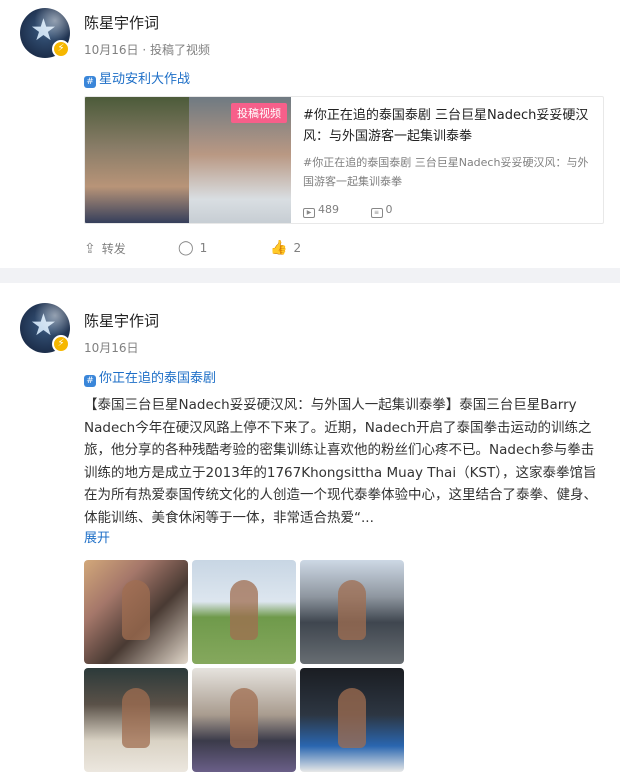 Image resolution: width=620 pixels, height=776 pixels. I want to click on topic-label: 你正在追的泰国泰剧, so click(158, 378).